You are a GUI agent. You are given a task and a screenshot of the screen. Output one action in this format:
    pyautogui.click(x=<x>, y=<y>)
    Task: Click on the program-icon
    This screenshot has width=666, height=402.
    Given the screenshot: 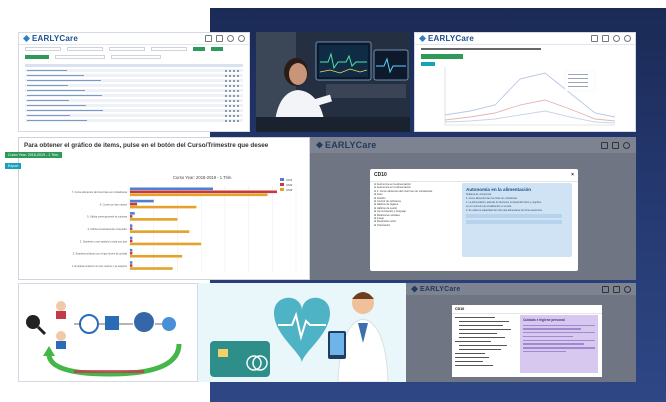 What is the action you would take?
    pyautogui.click(x=169, y=324)
    